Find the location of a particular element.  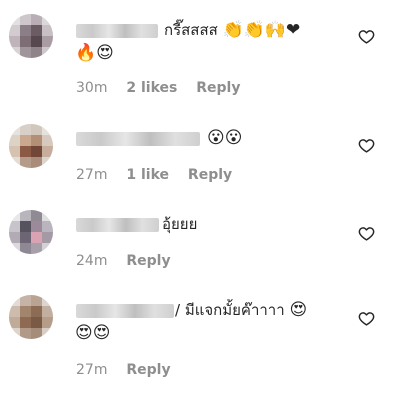

comment-emojis-line-2: 🔥😍 is located at coordinates (94, 53).